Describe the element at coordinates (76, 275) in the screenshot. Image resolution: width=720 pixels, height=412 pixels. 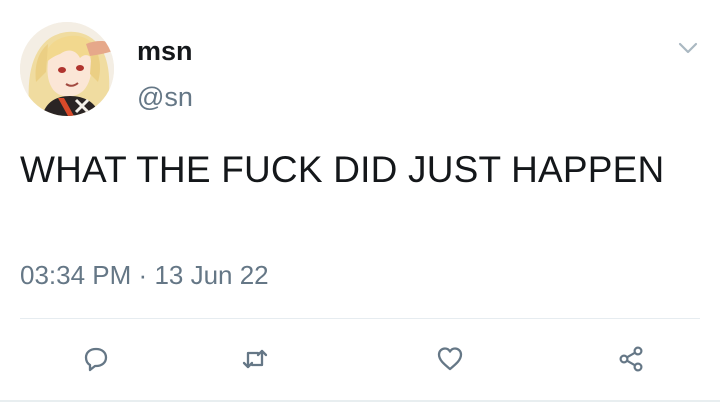
I see `tweet-time: 03:34 PM` at that location.